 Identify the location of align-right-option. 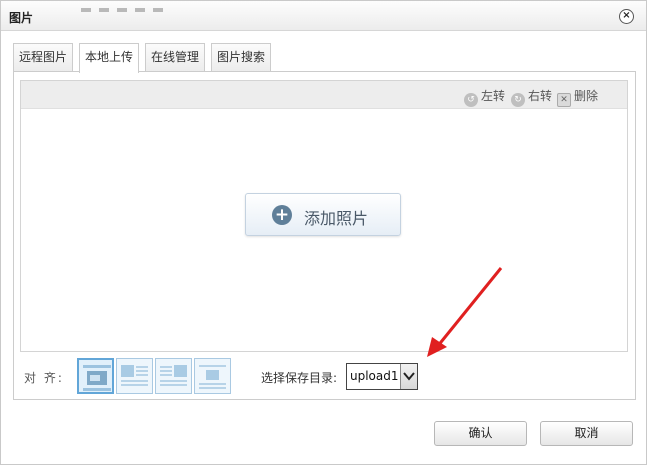
(173, 376).